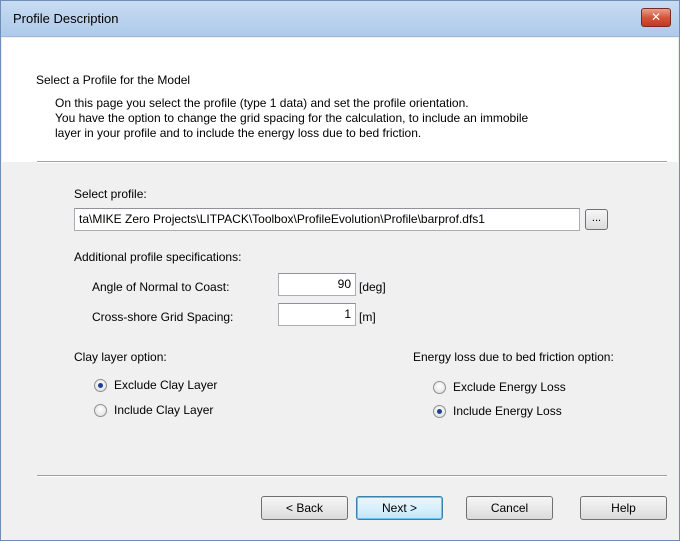 The image size is (680, 541). What do you see at coordinates (110, 194) in the screenshot?
I see `select-profile-label: Select profile:` at bounding box center [110, 194].